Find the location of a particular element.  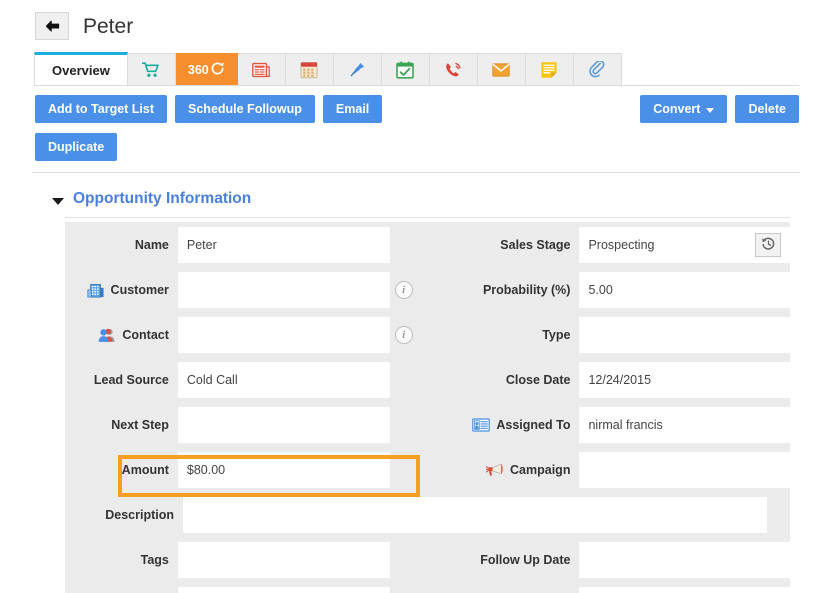

field-label-customer: Customer is located at coordinates (121, 289).